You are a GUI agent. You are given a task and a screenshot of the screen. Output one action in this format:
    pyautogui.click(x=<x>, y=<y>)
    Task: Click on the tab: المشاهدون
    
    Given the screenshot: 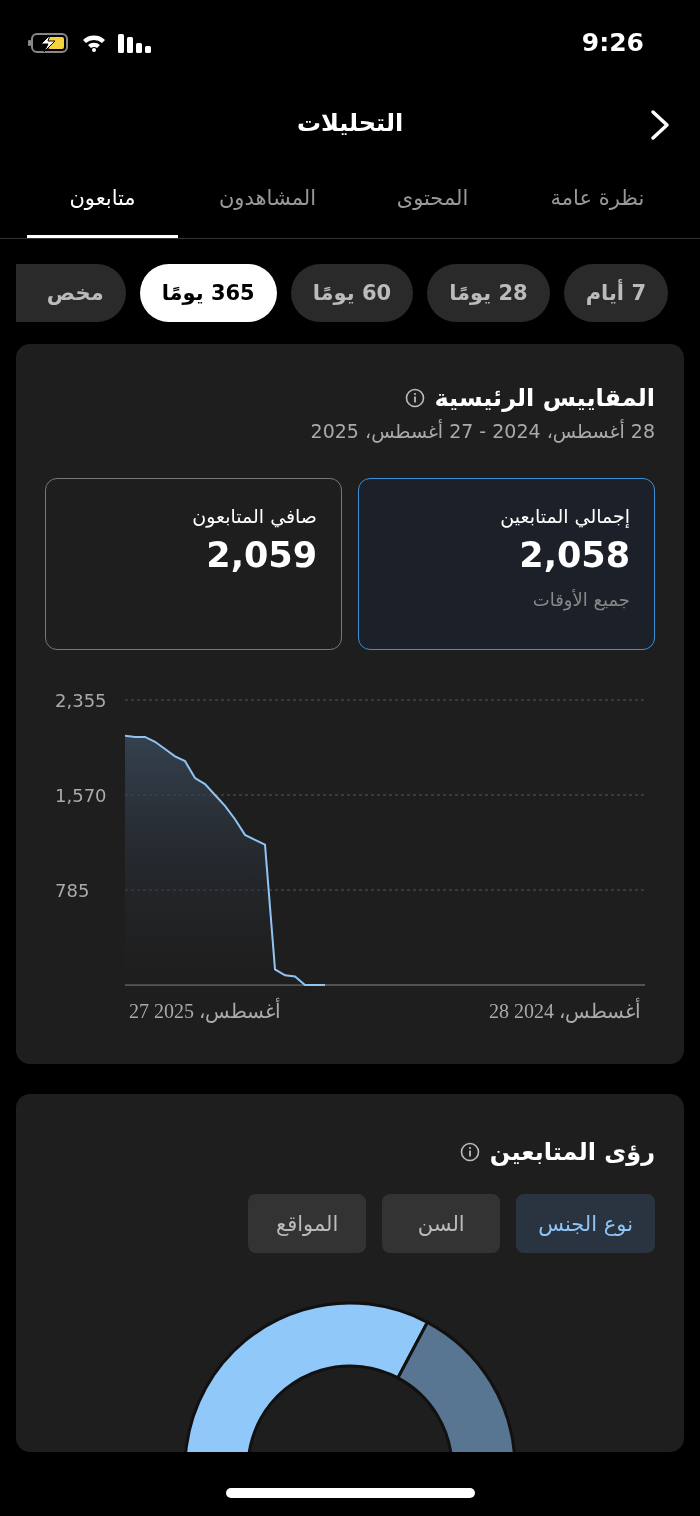 What is the action you would take?
    pyautogui.click(x=267, y=199)
    